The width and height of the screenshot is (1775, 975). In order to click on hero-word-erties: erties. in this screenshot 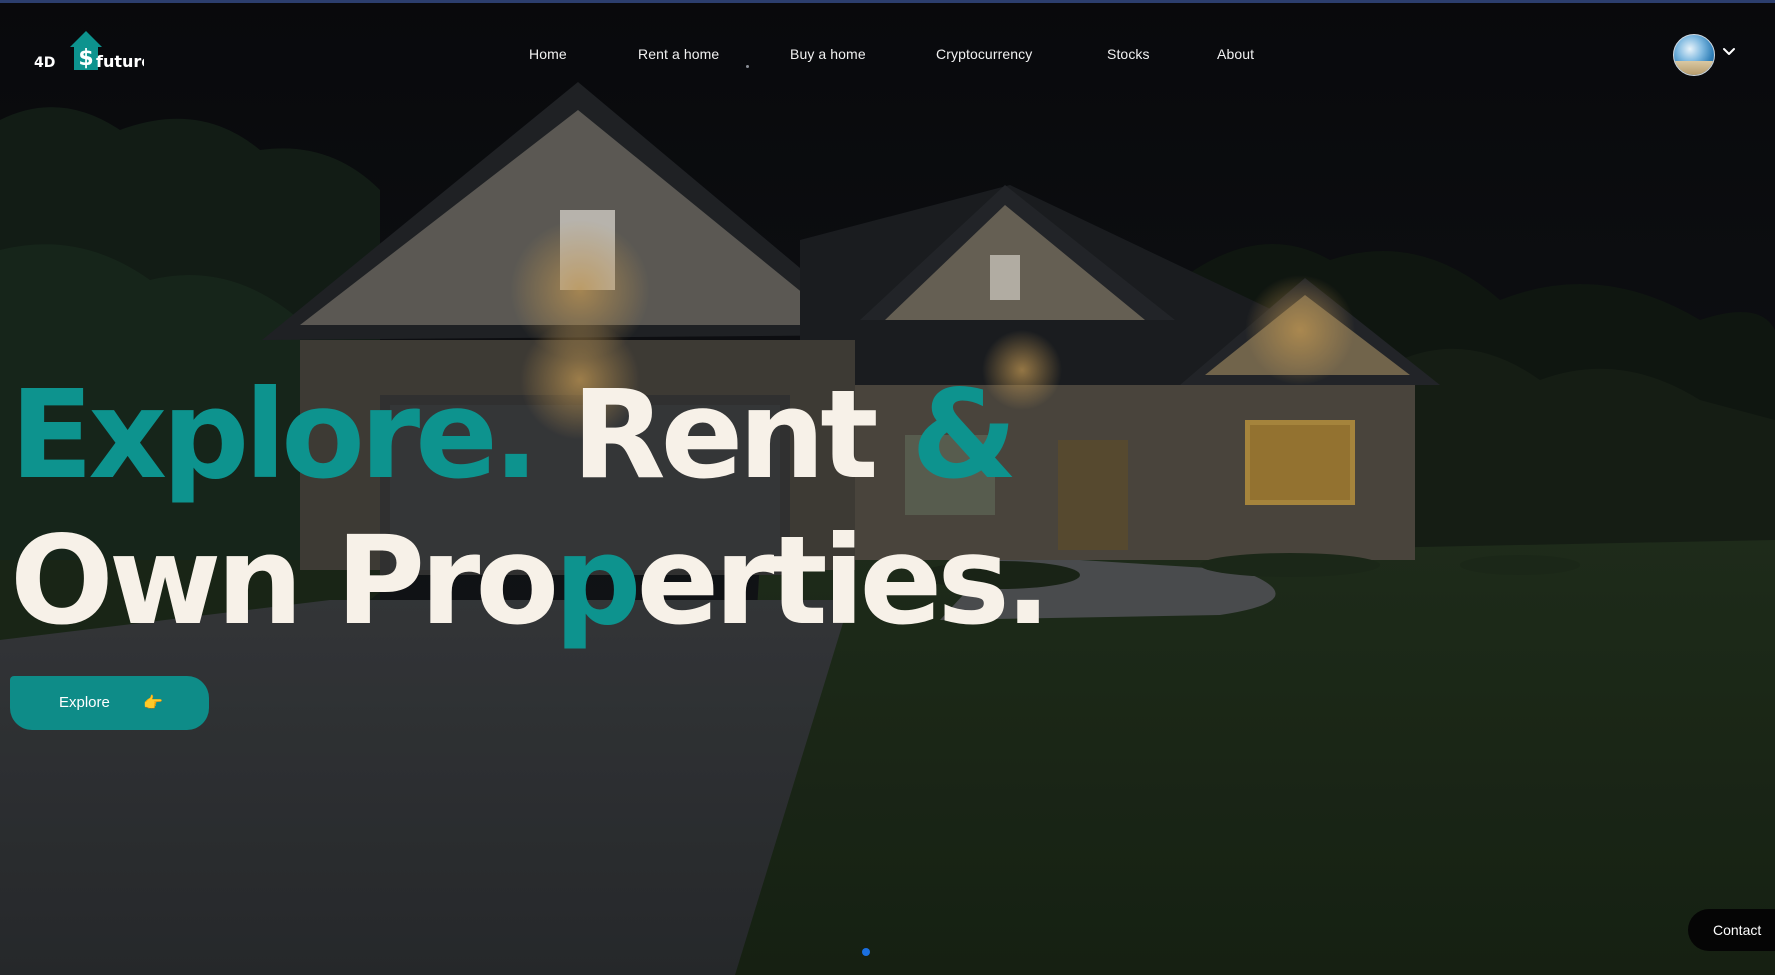, I will do `click(844, 581)`.